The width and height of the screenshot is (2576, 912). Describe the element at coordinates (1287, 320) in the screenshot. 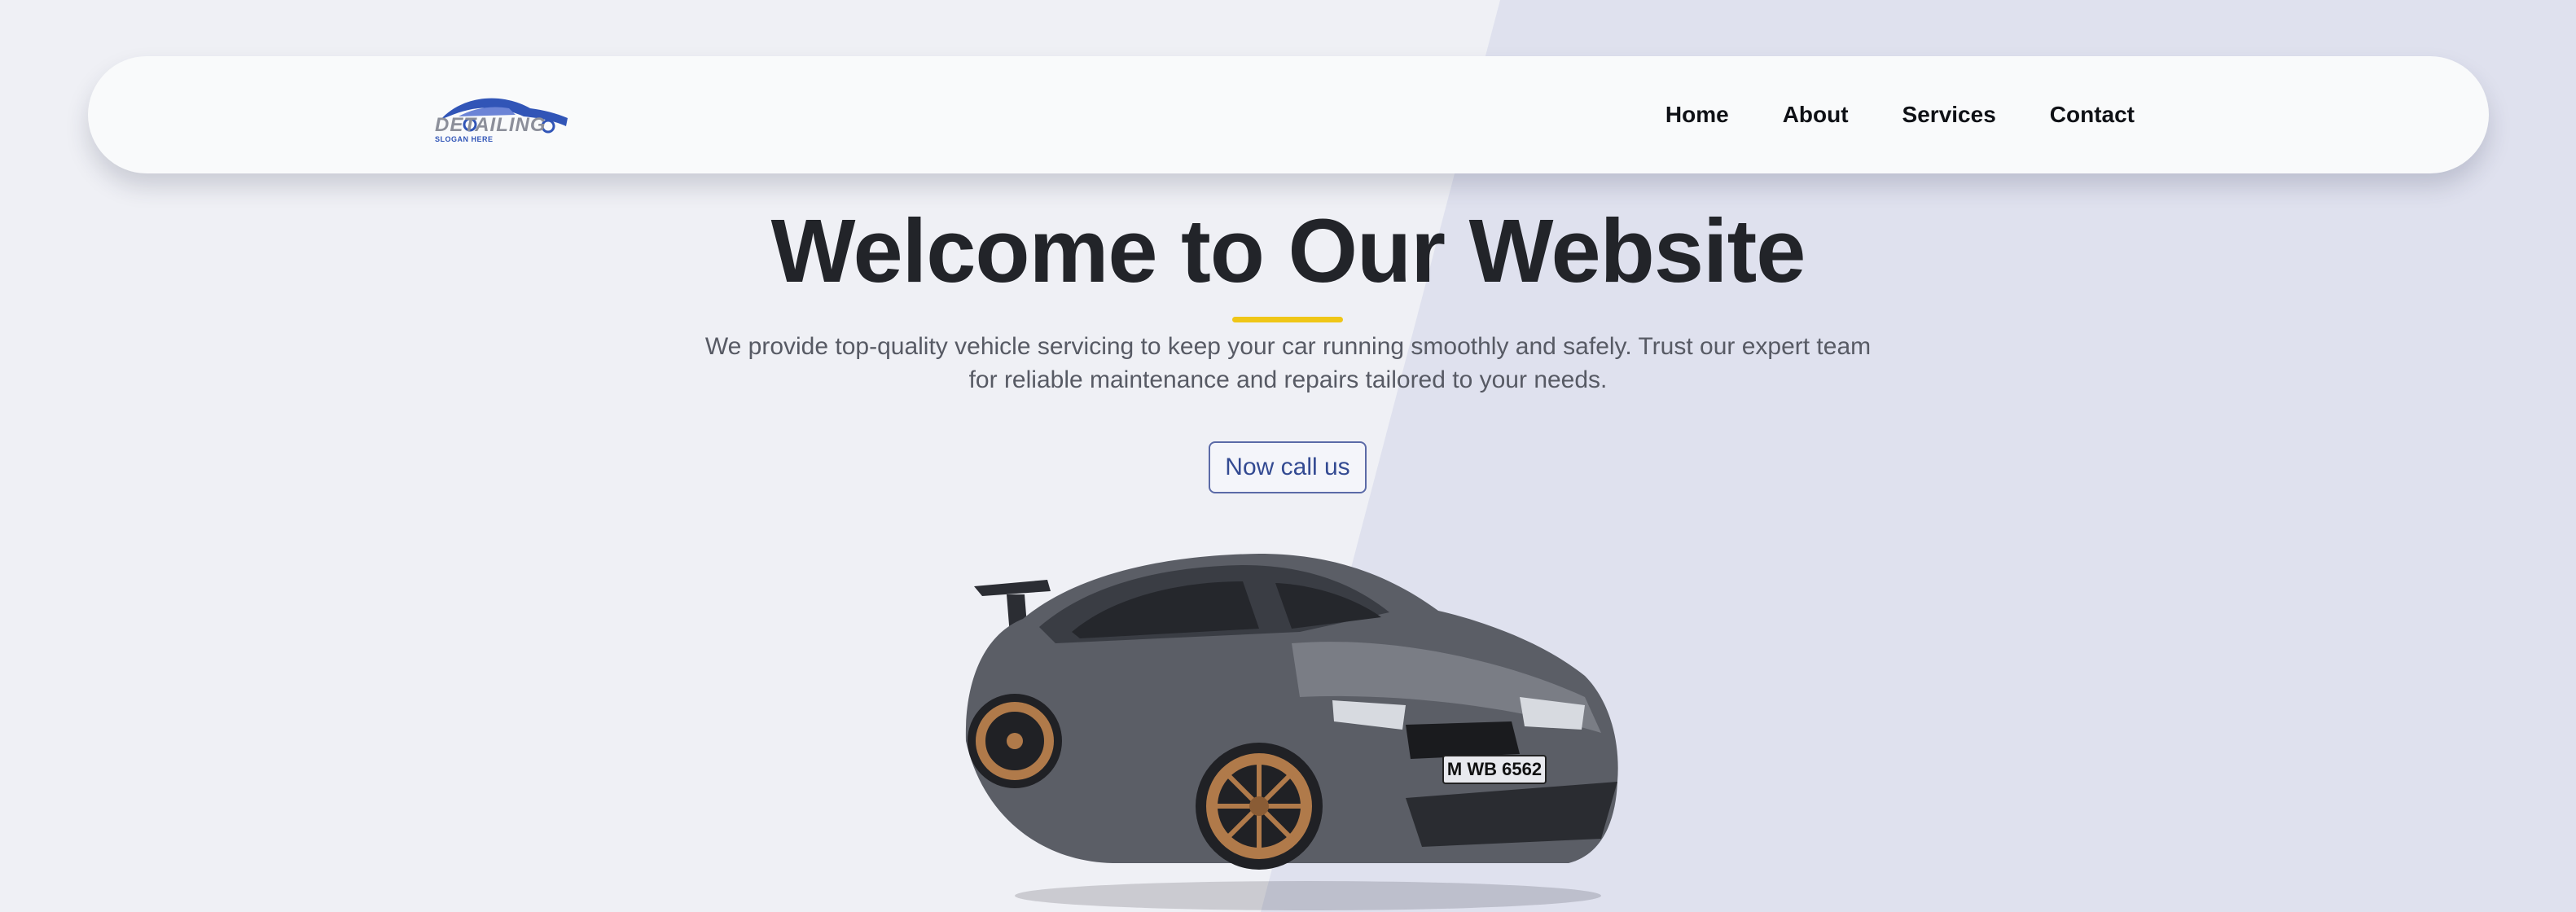

I see `title-accent-line` at that location.